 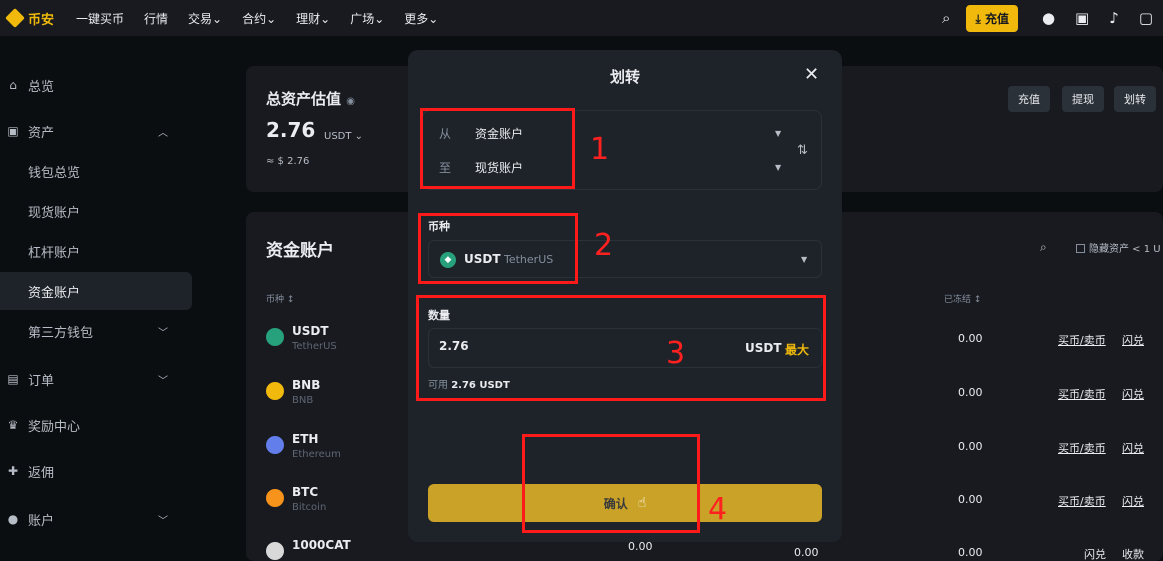 I want to click on nav-item-markets: 行情, so click(x=156, y=18).